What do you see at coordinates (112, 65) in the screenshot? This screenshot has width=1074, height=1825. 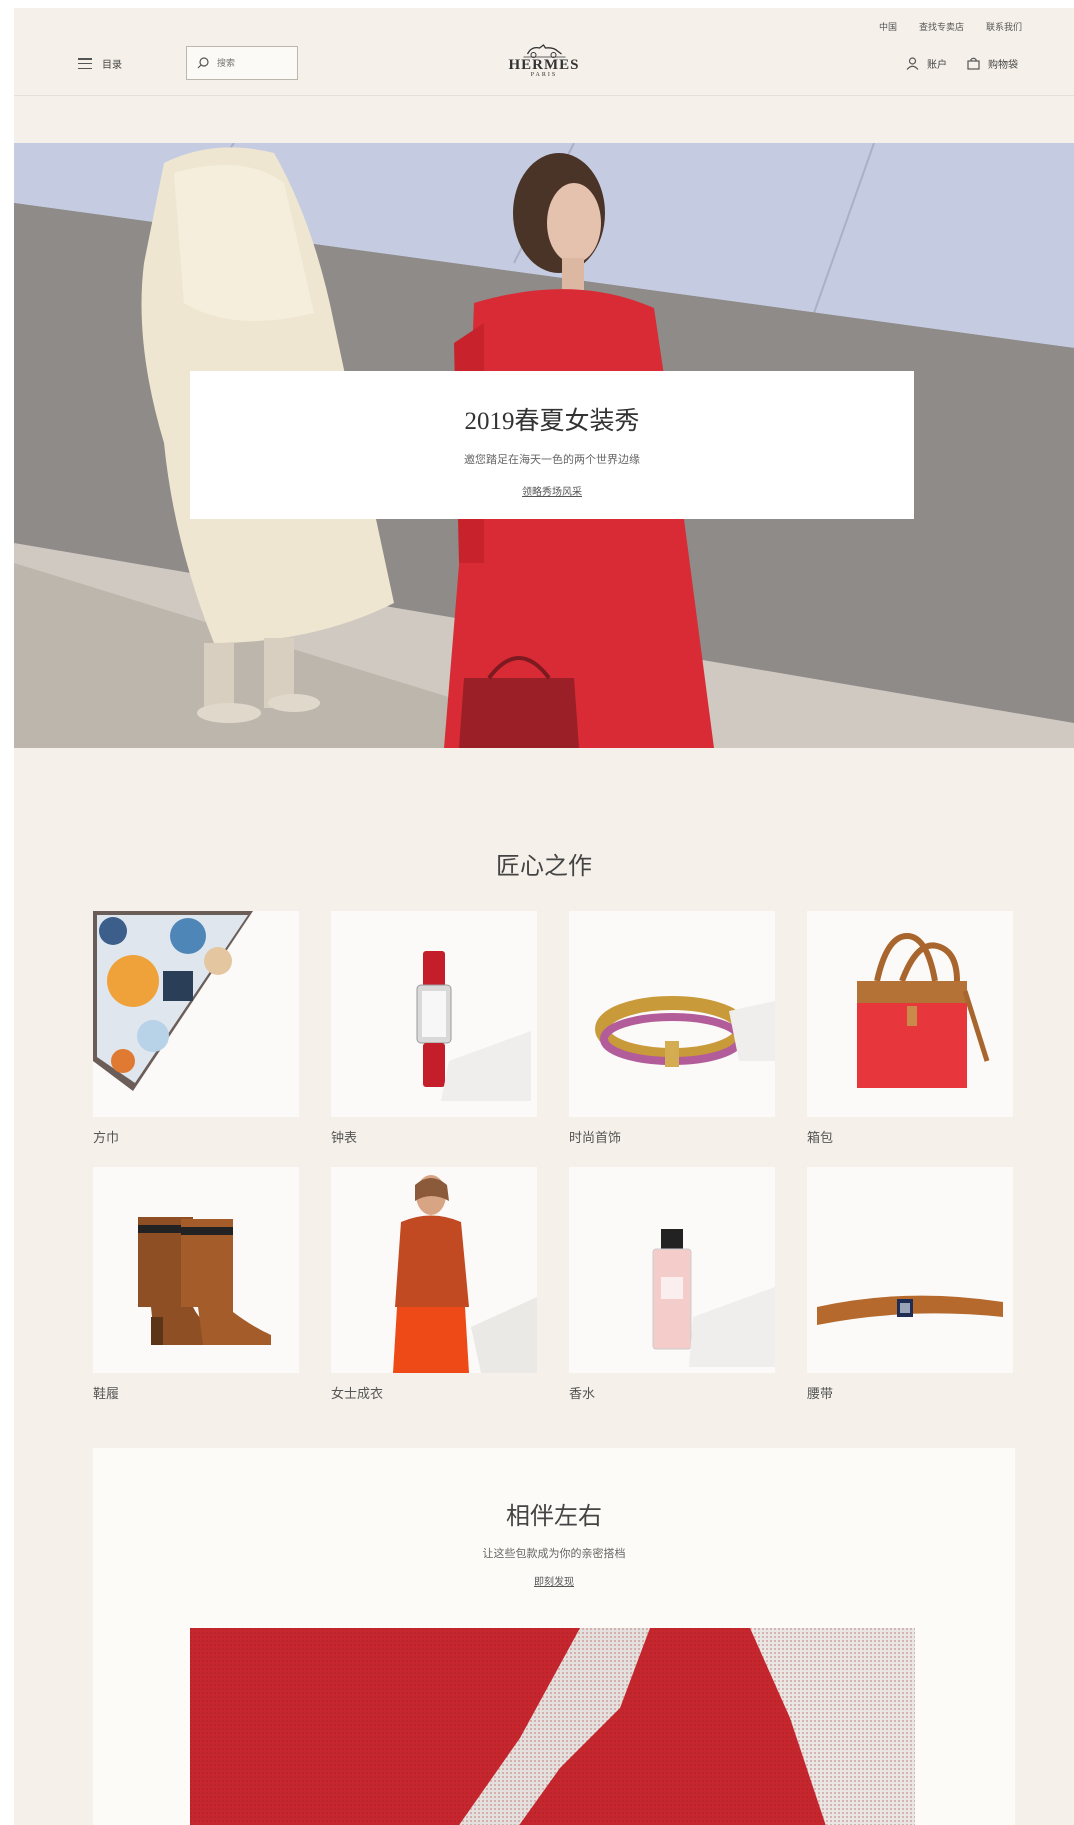 I see `menu-label: 目录` at bounding box center [112, 65].